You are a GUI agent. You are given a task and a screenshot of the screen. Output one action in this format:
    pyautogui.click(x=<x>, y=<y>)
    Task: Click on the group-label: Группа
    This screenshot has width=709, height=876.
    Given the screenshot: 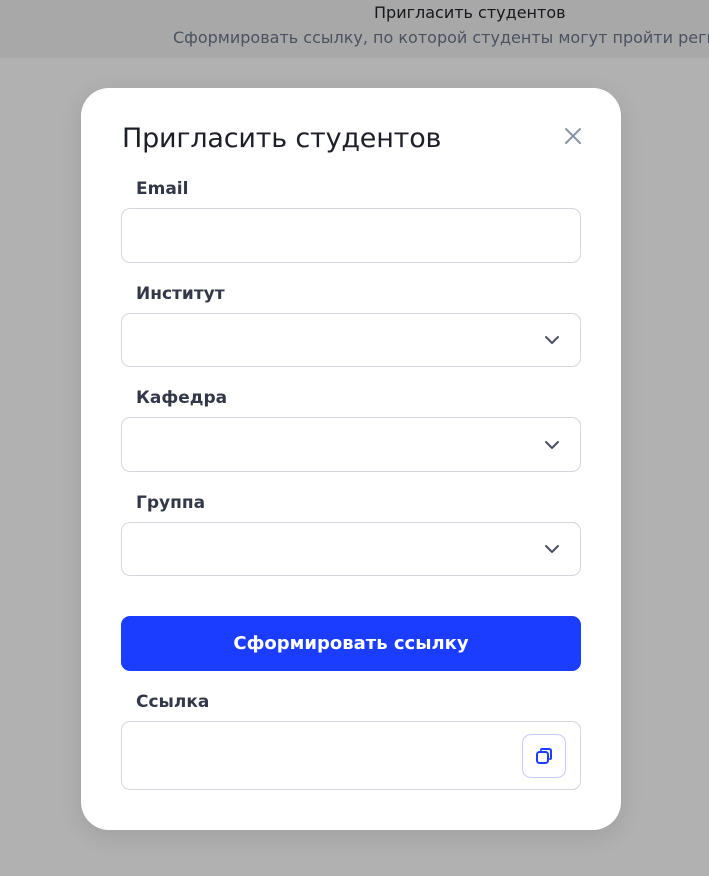 What is the action you would take?
    pyautogui.click(x=171, y=503)
    